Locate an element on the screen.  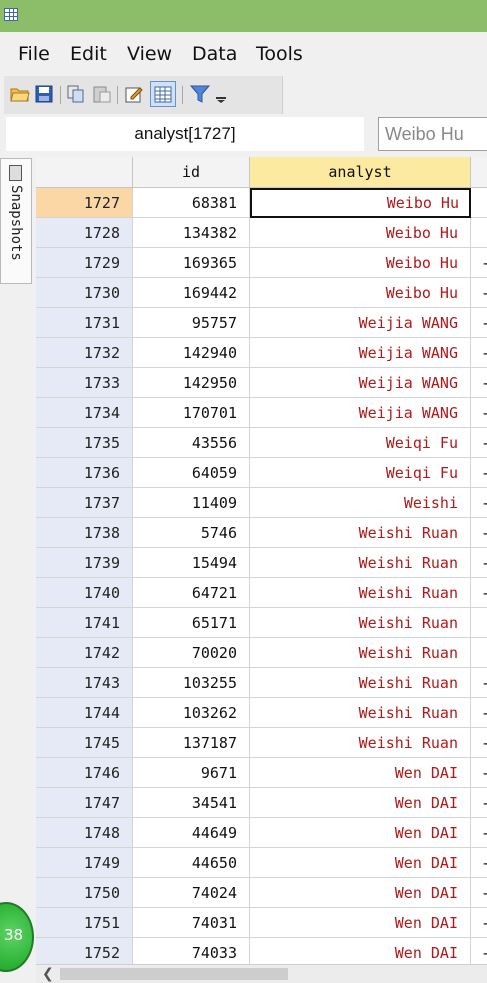
table-row: 1727 68381 Weibo Hu is located at coordinates (261, 203).